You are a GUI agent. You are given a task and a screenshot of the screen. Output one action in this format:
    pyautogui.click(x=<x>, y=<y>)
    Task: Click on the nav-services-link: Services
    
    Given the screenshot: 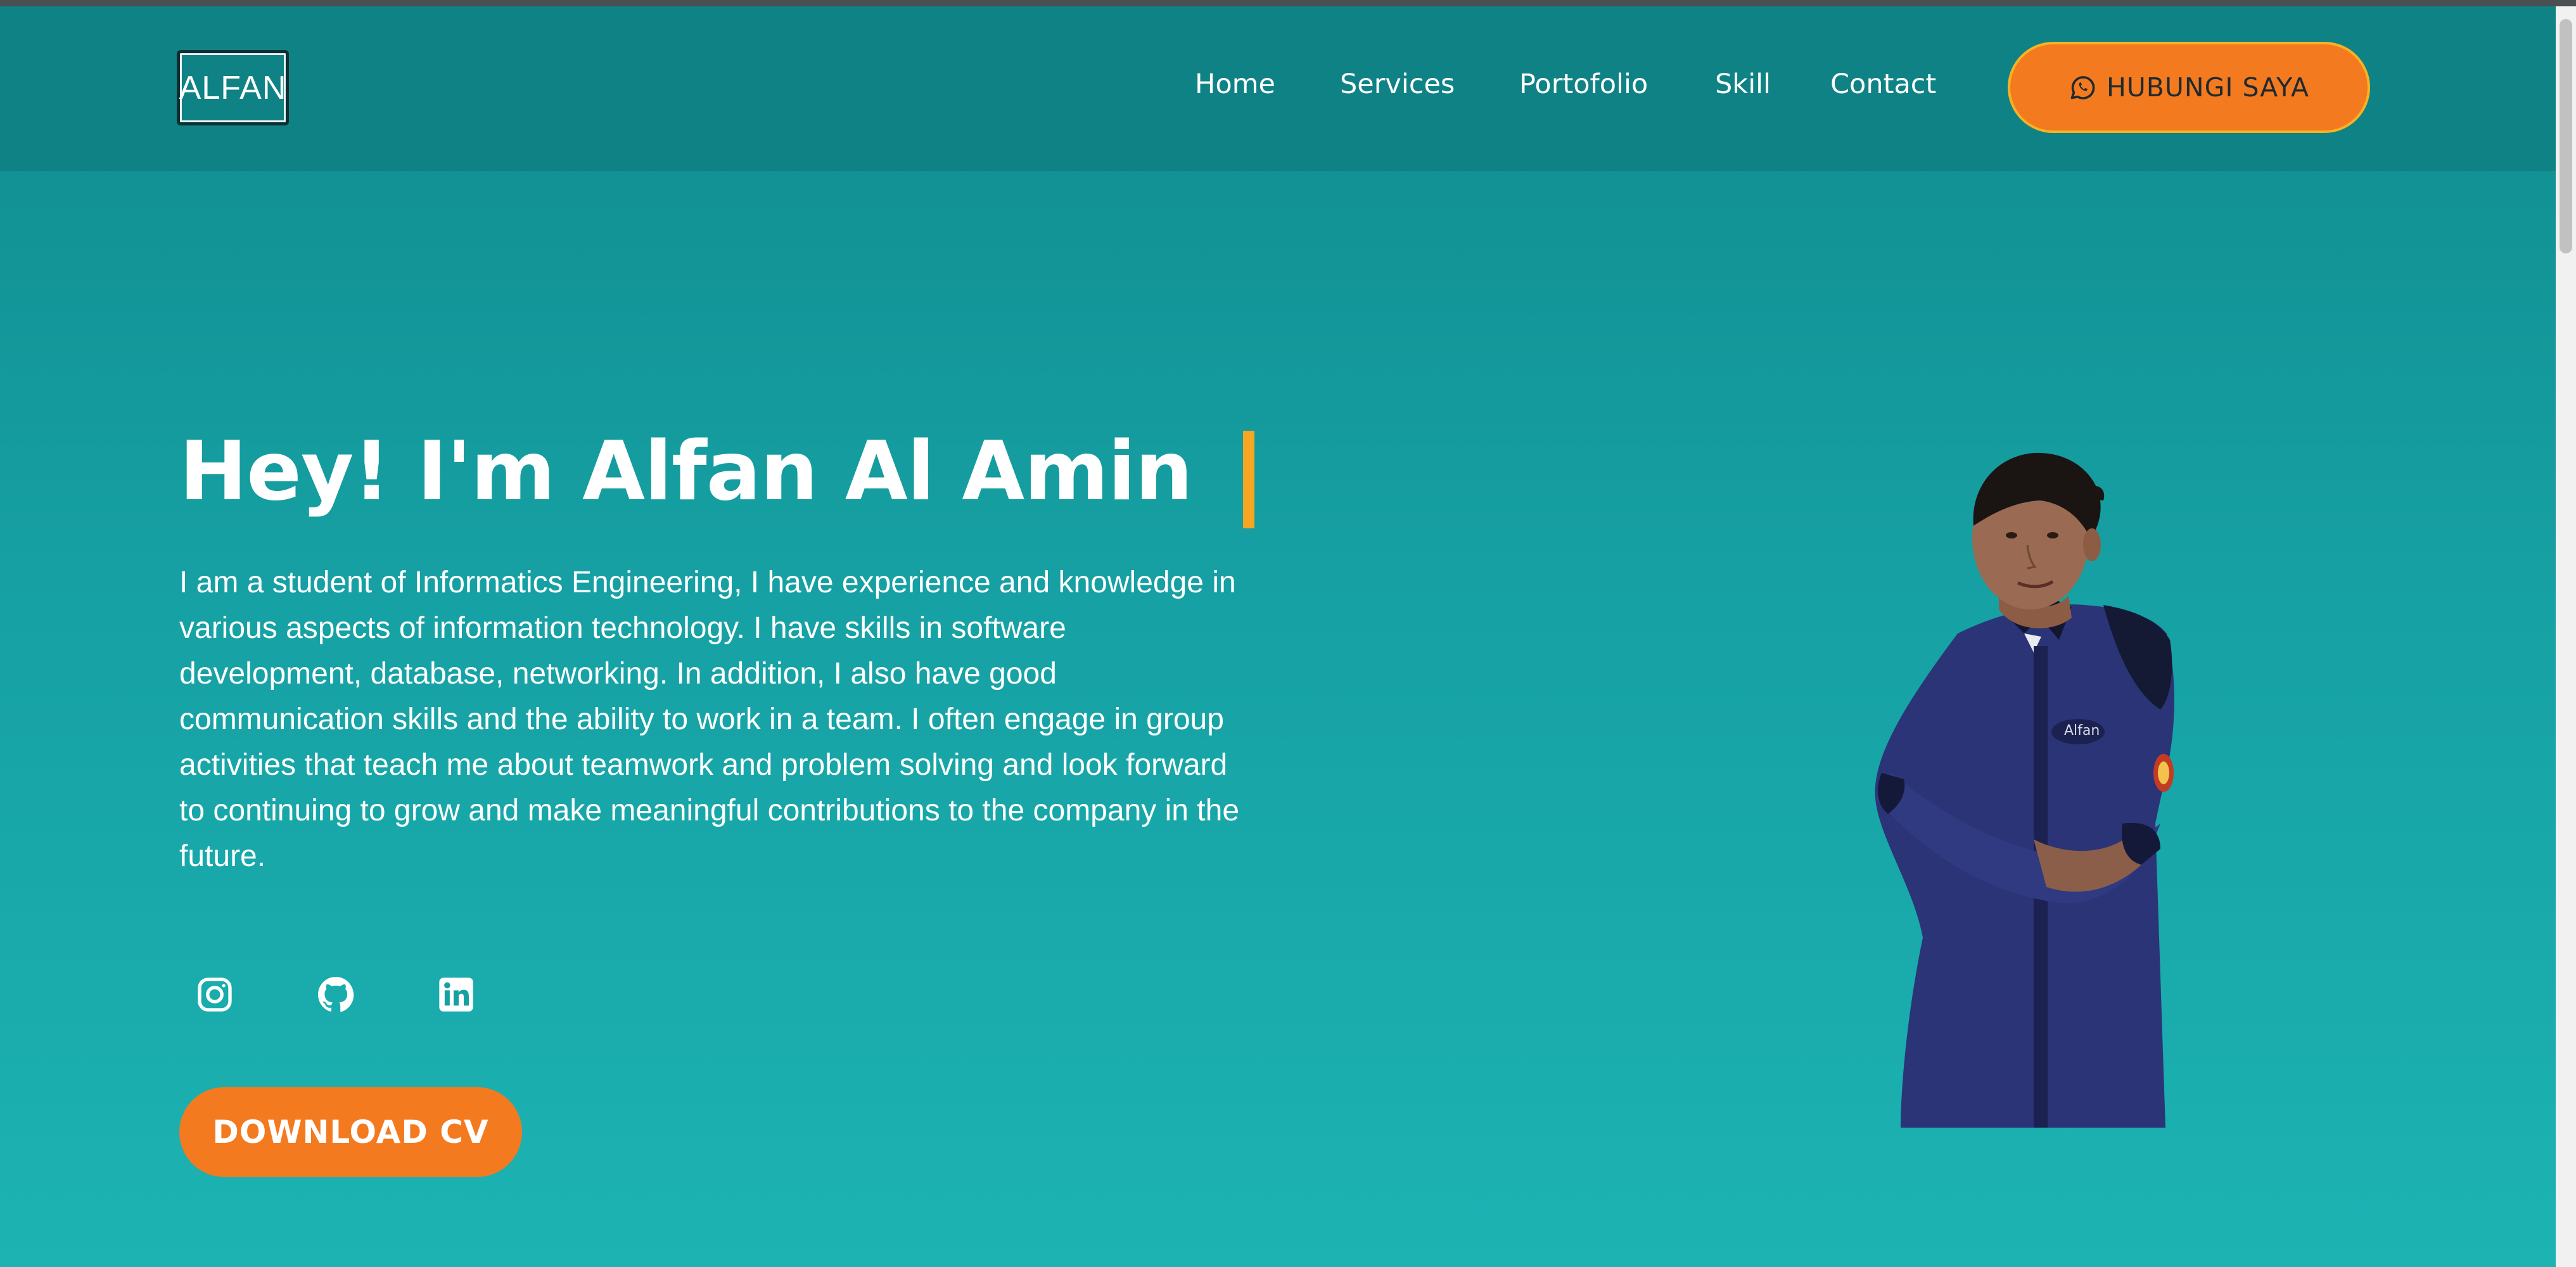 What is the action you would take?
    pyautogui.click(x=1397, y=84)
    